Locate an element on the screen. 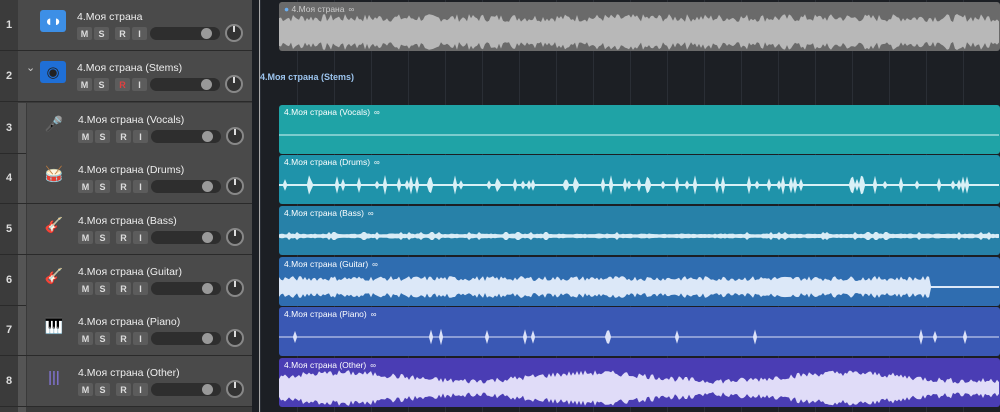 This screenshot has width=1000, height=412. track-header-body: 🎸 4.Моя страна (Bass) M S R I is located at coordinates (139, 229).